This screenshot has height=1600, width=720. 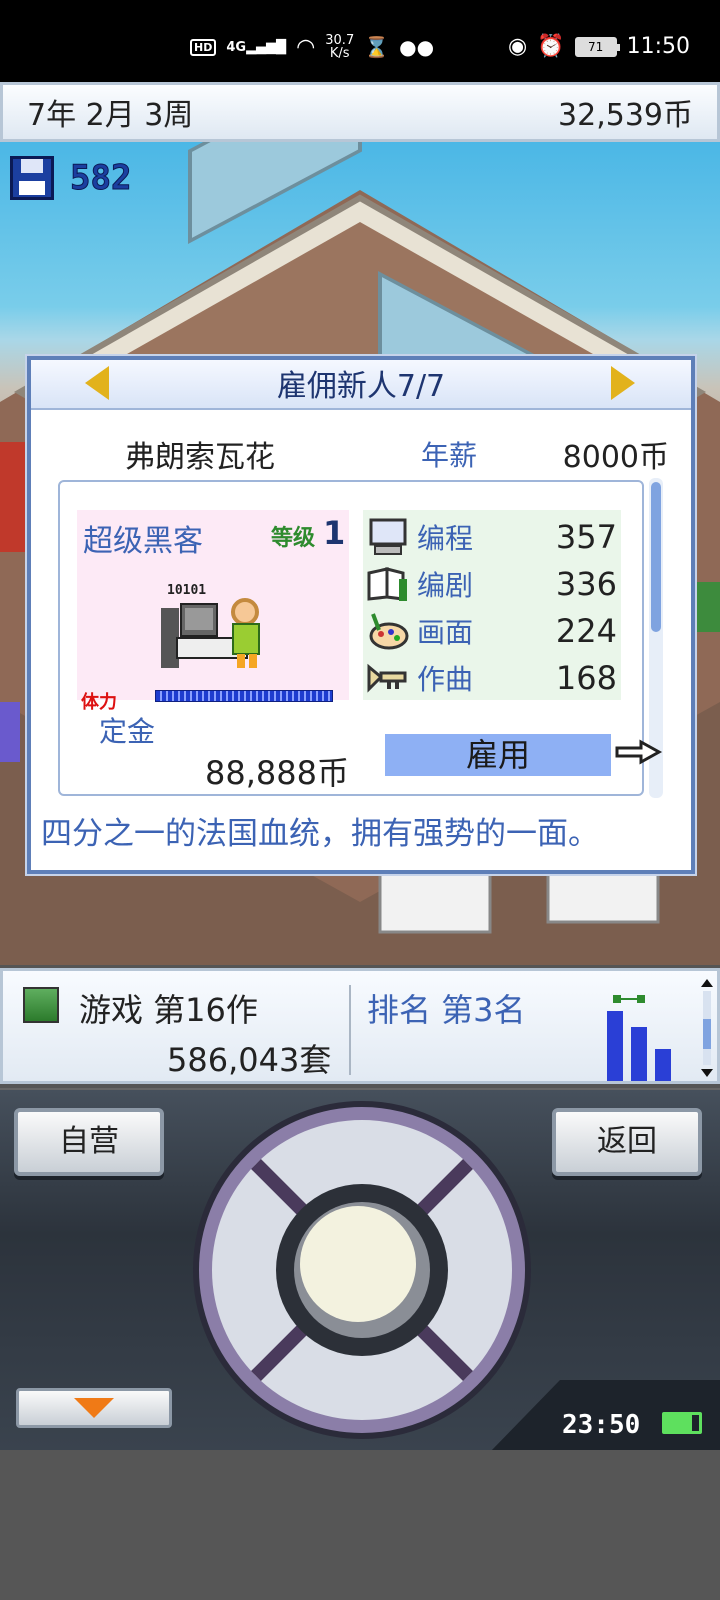 I want to click on next-candidate-arrow-icon, so click(x=623, y=383).